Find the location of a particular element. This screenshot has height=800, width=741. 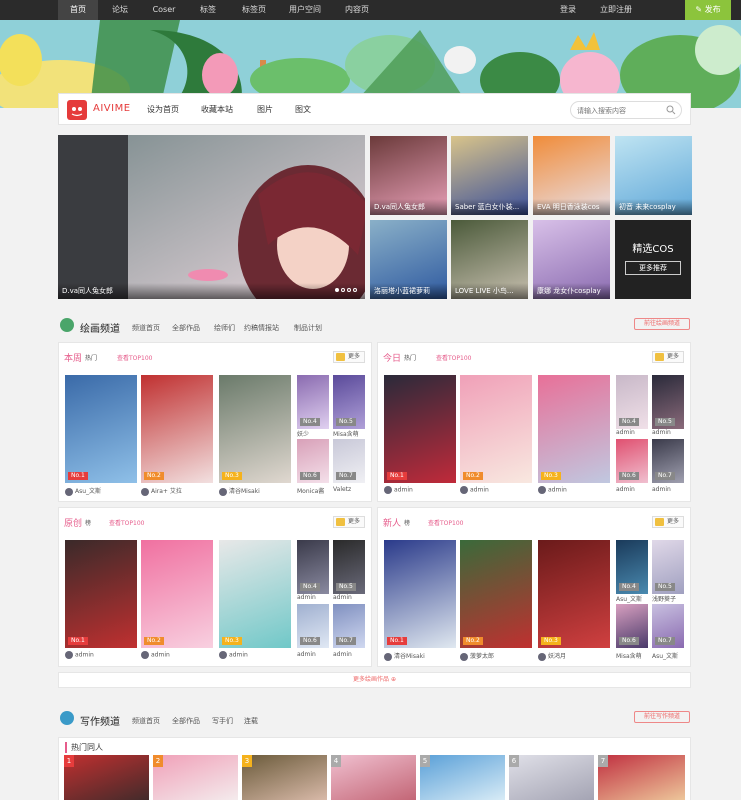

commission-link: 约稿情报站 is located at coordinates (261, 328).